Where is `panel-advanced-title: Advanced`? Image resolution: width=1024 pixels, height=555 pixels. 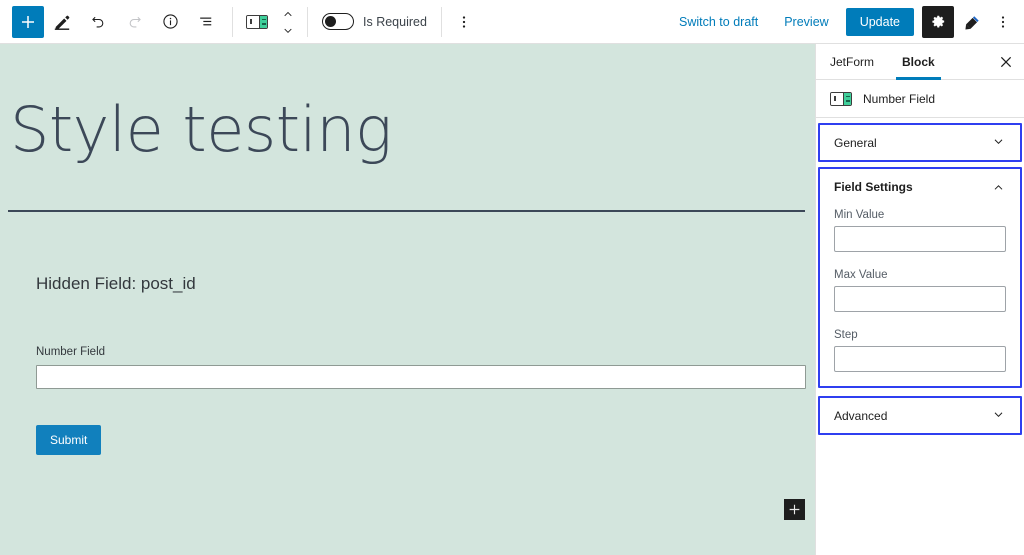
panel-advanced-title: Advanced is located at coordinates (861, 415).